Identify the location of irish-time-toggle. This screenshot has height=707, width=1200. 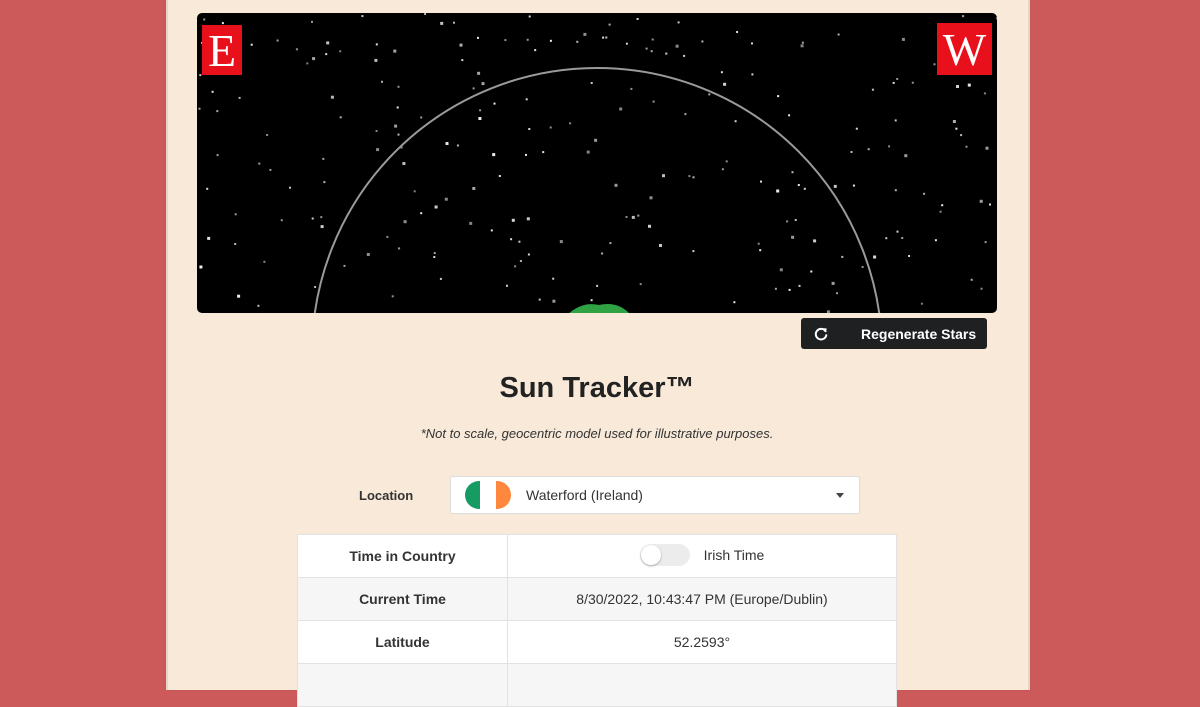
(664, 554).